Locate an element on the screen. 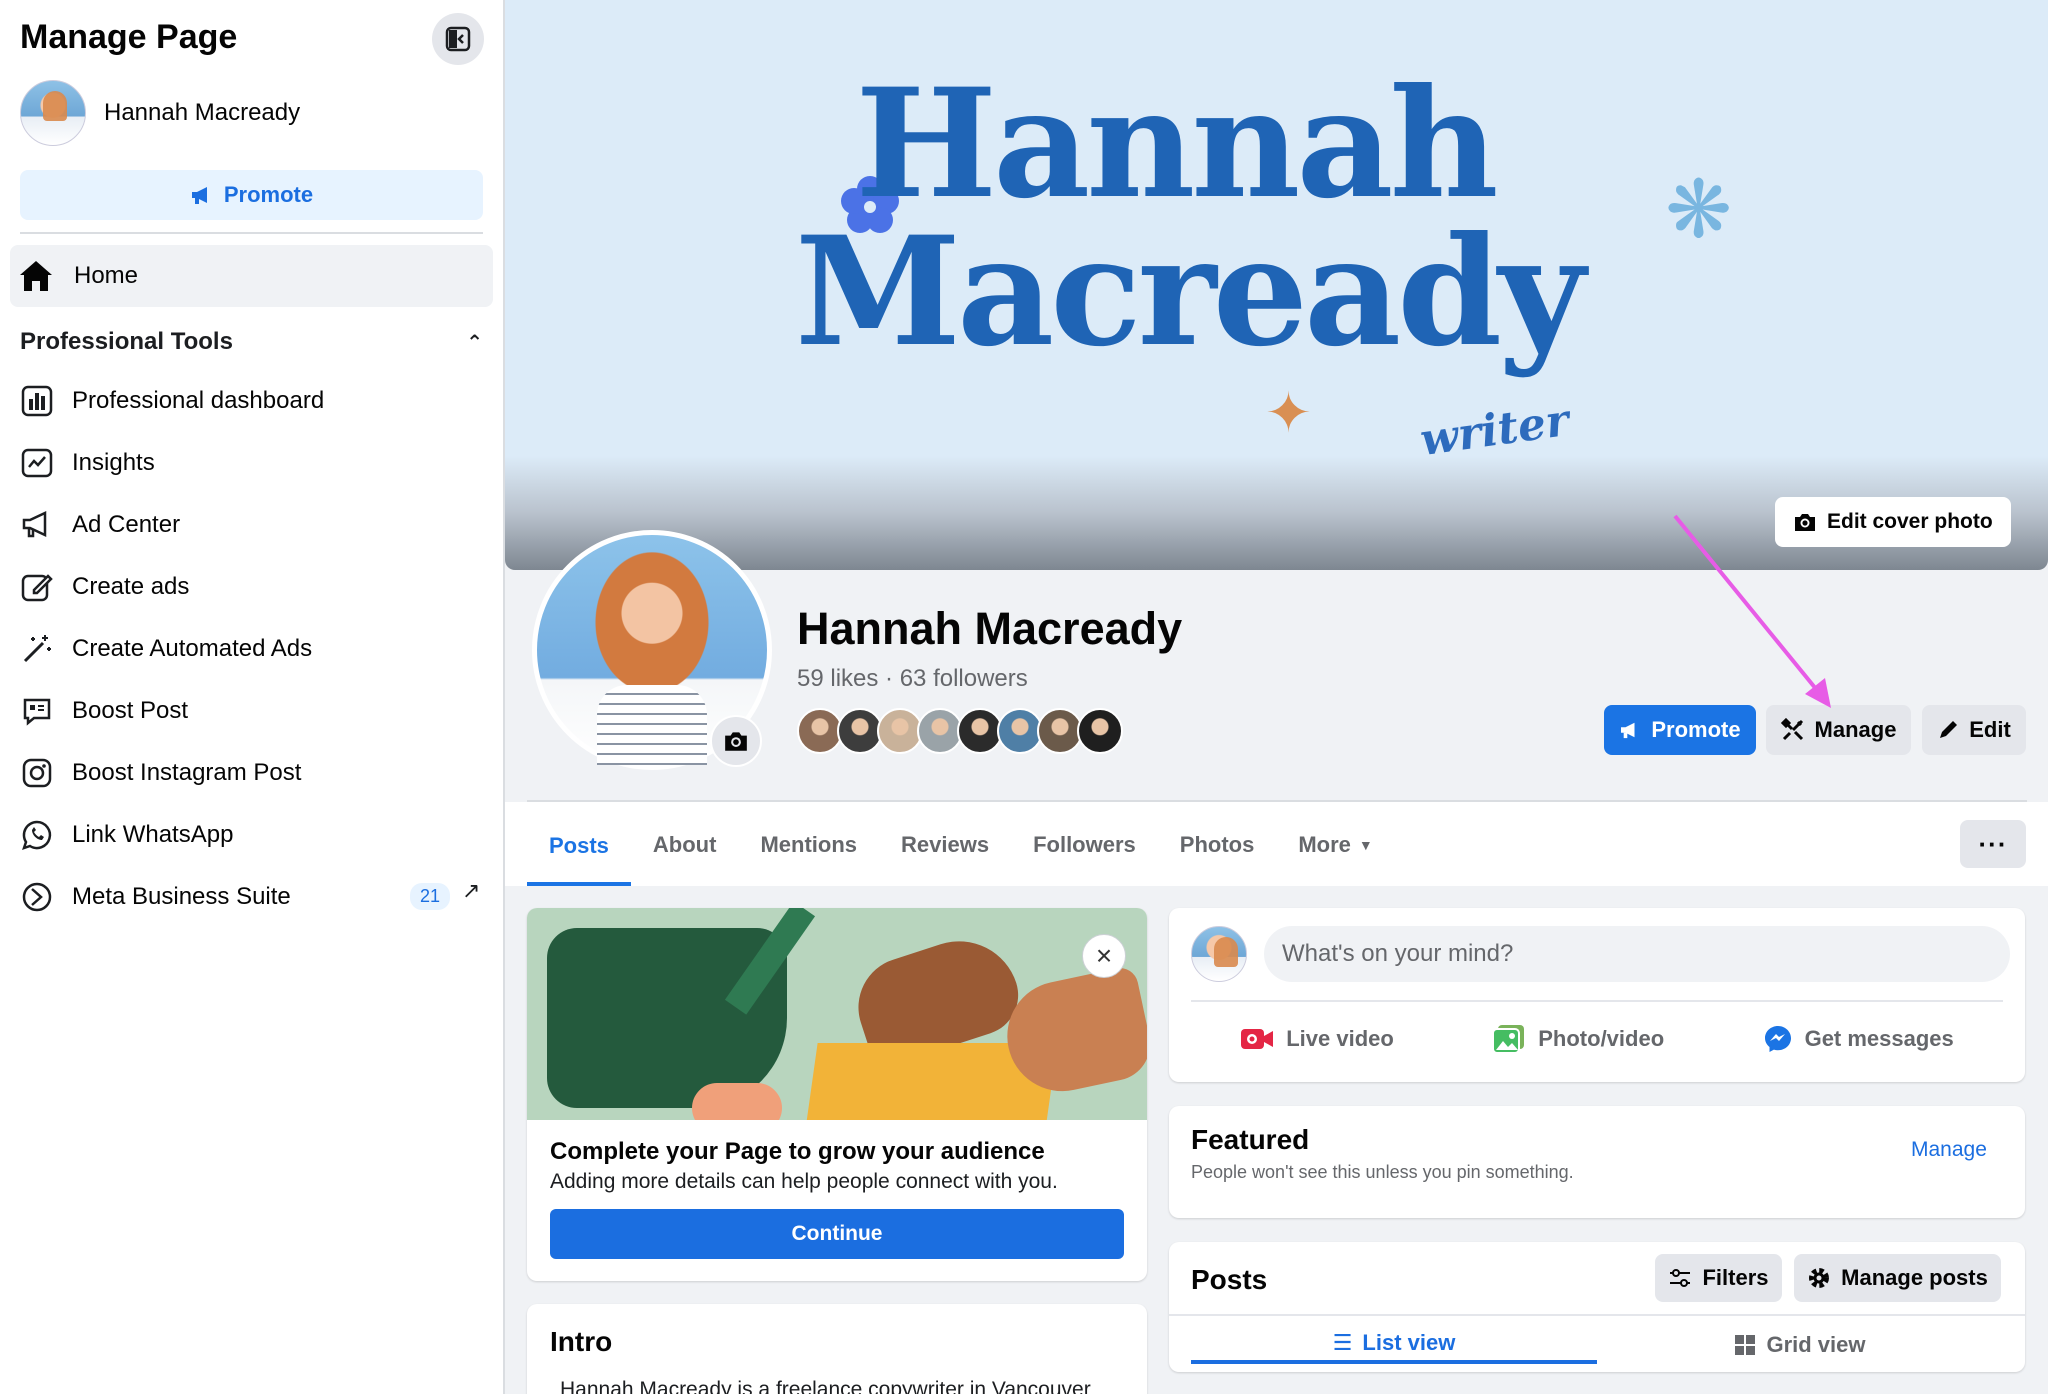 The height and width of the screenshot is (1394, 2048). tab-mentions: Mentions is located at coordinates (808, 845).